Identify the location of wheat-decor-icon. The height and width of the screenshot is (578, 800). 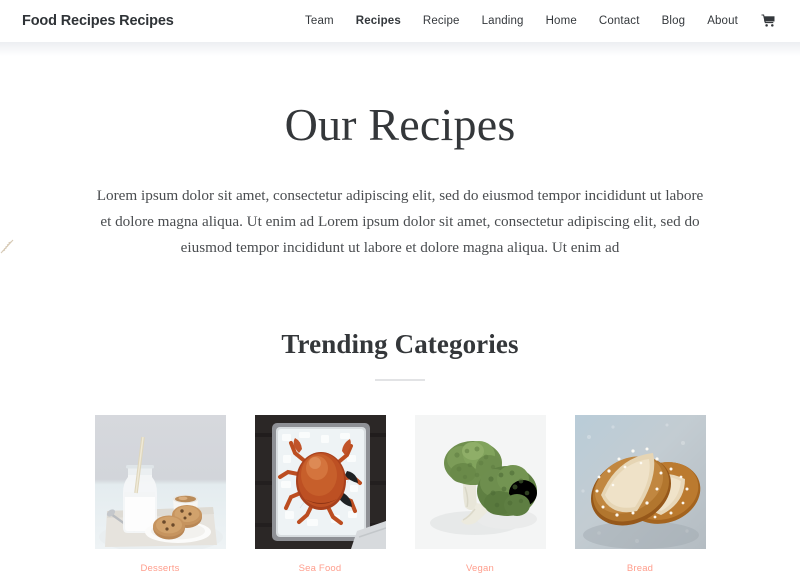
(8, 246).